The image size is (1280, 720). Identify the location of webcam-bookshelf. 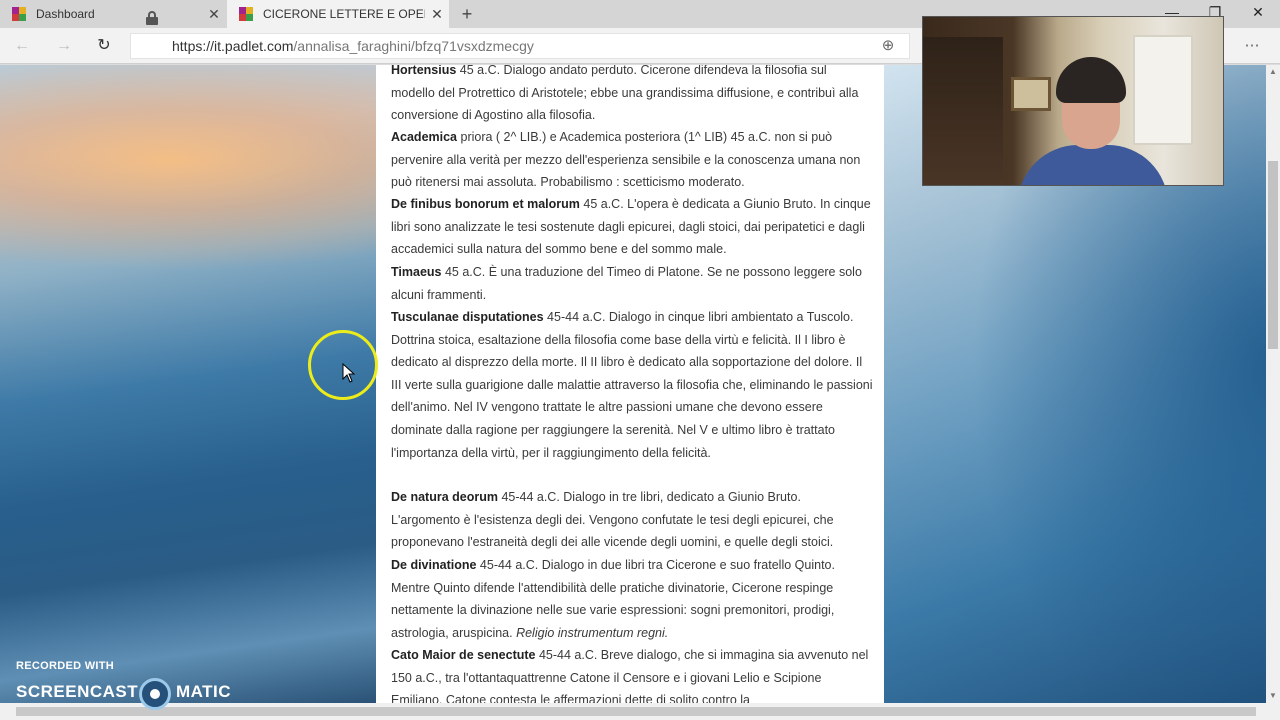
(963, 111).